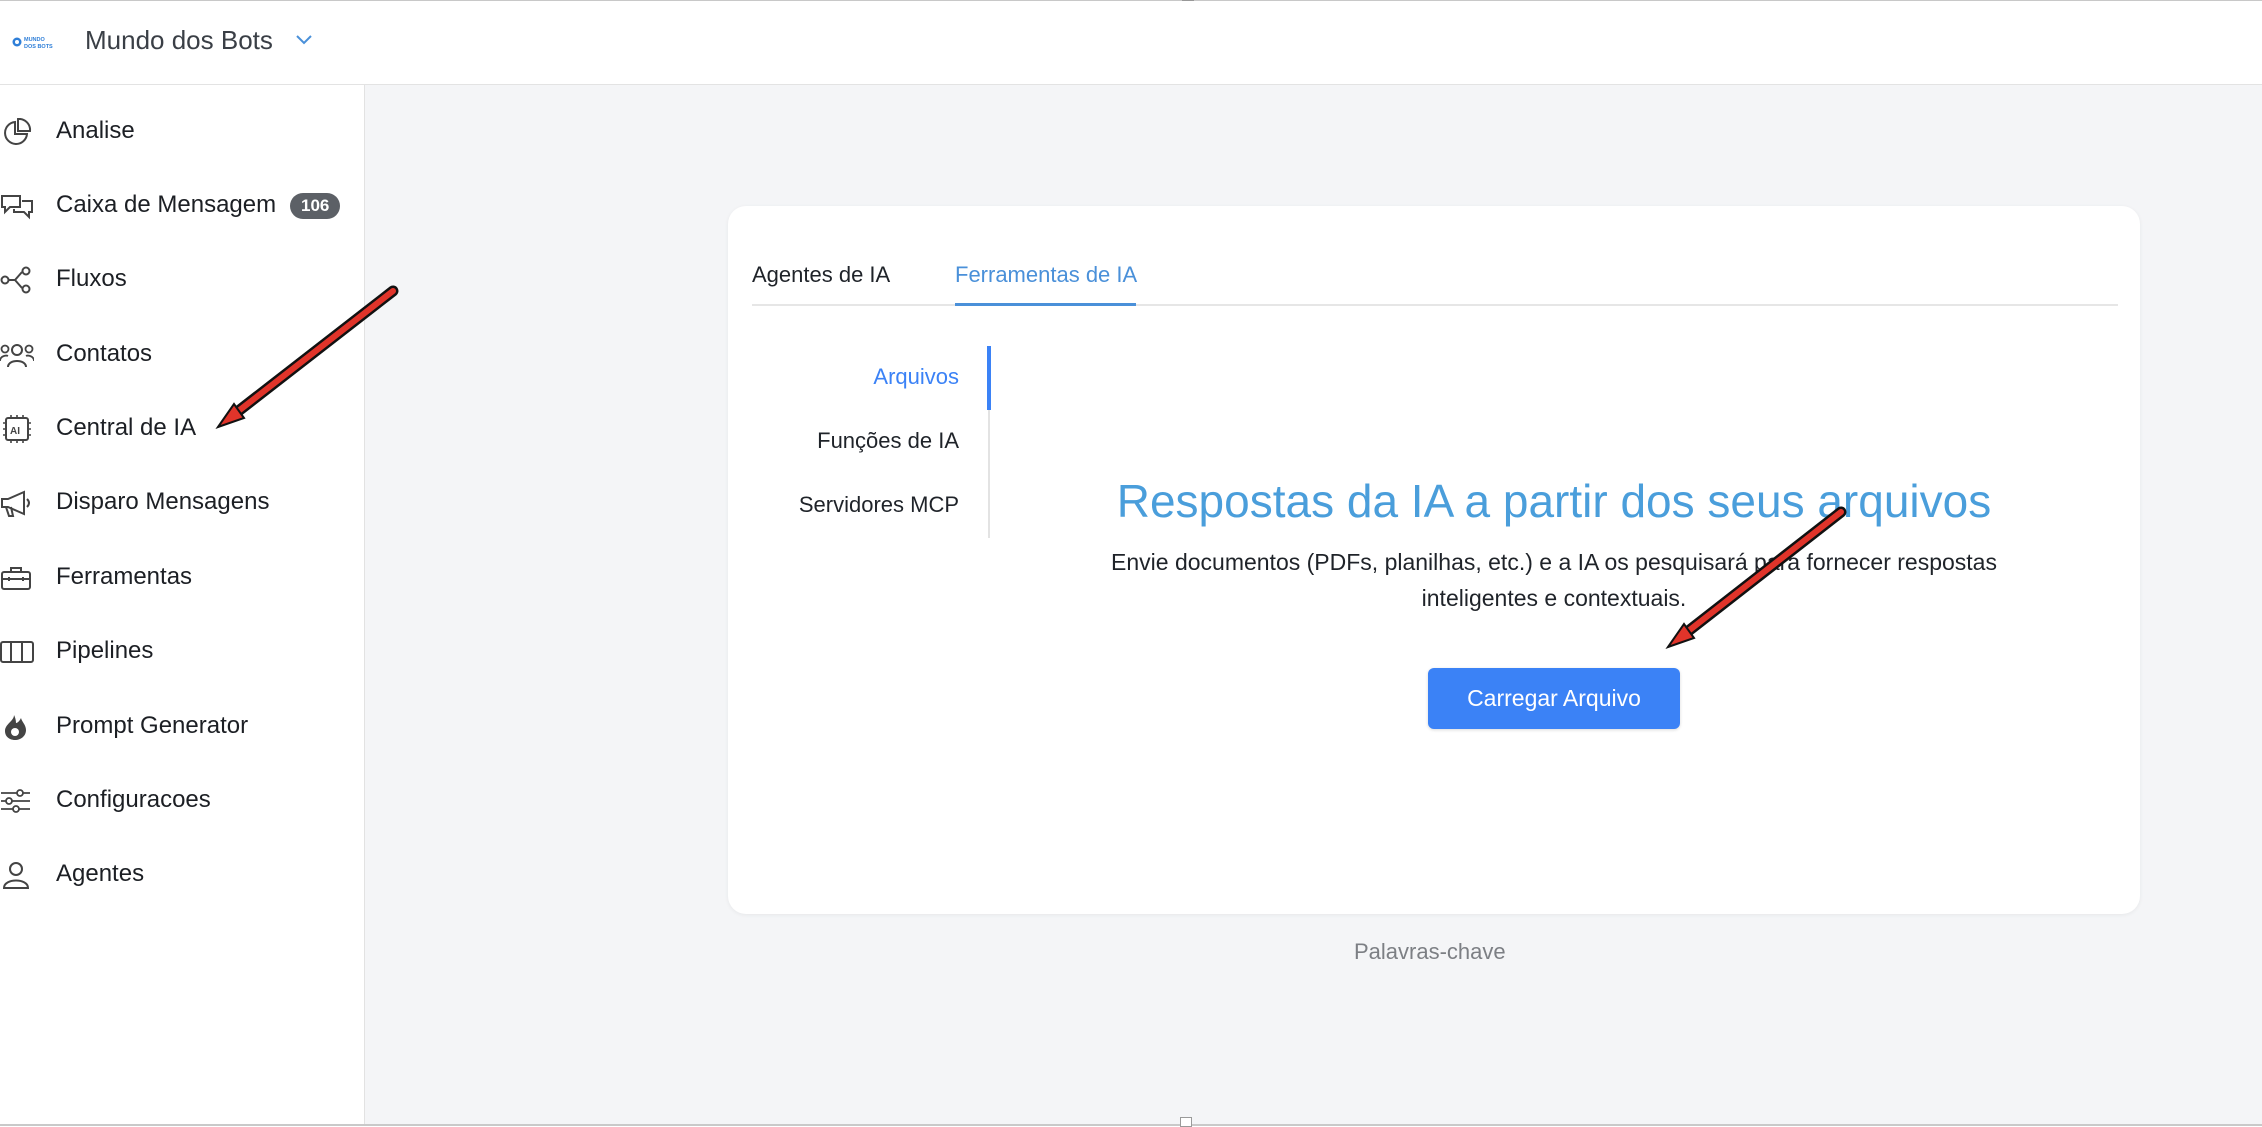 This screenshot has height=1127, width=2262. What do you see at coordinates (133, 799) in the screenshot?
I see `sidebar-item-label: Configuracoes` at bounding box center [133, 799].